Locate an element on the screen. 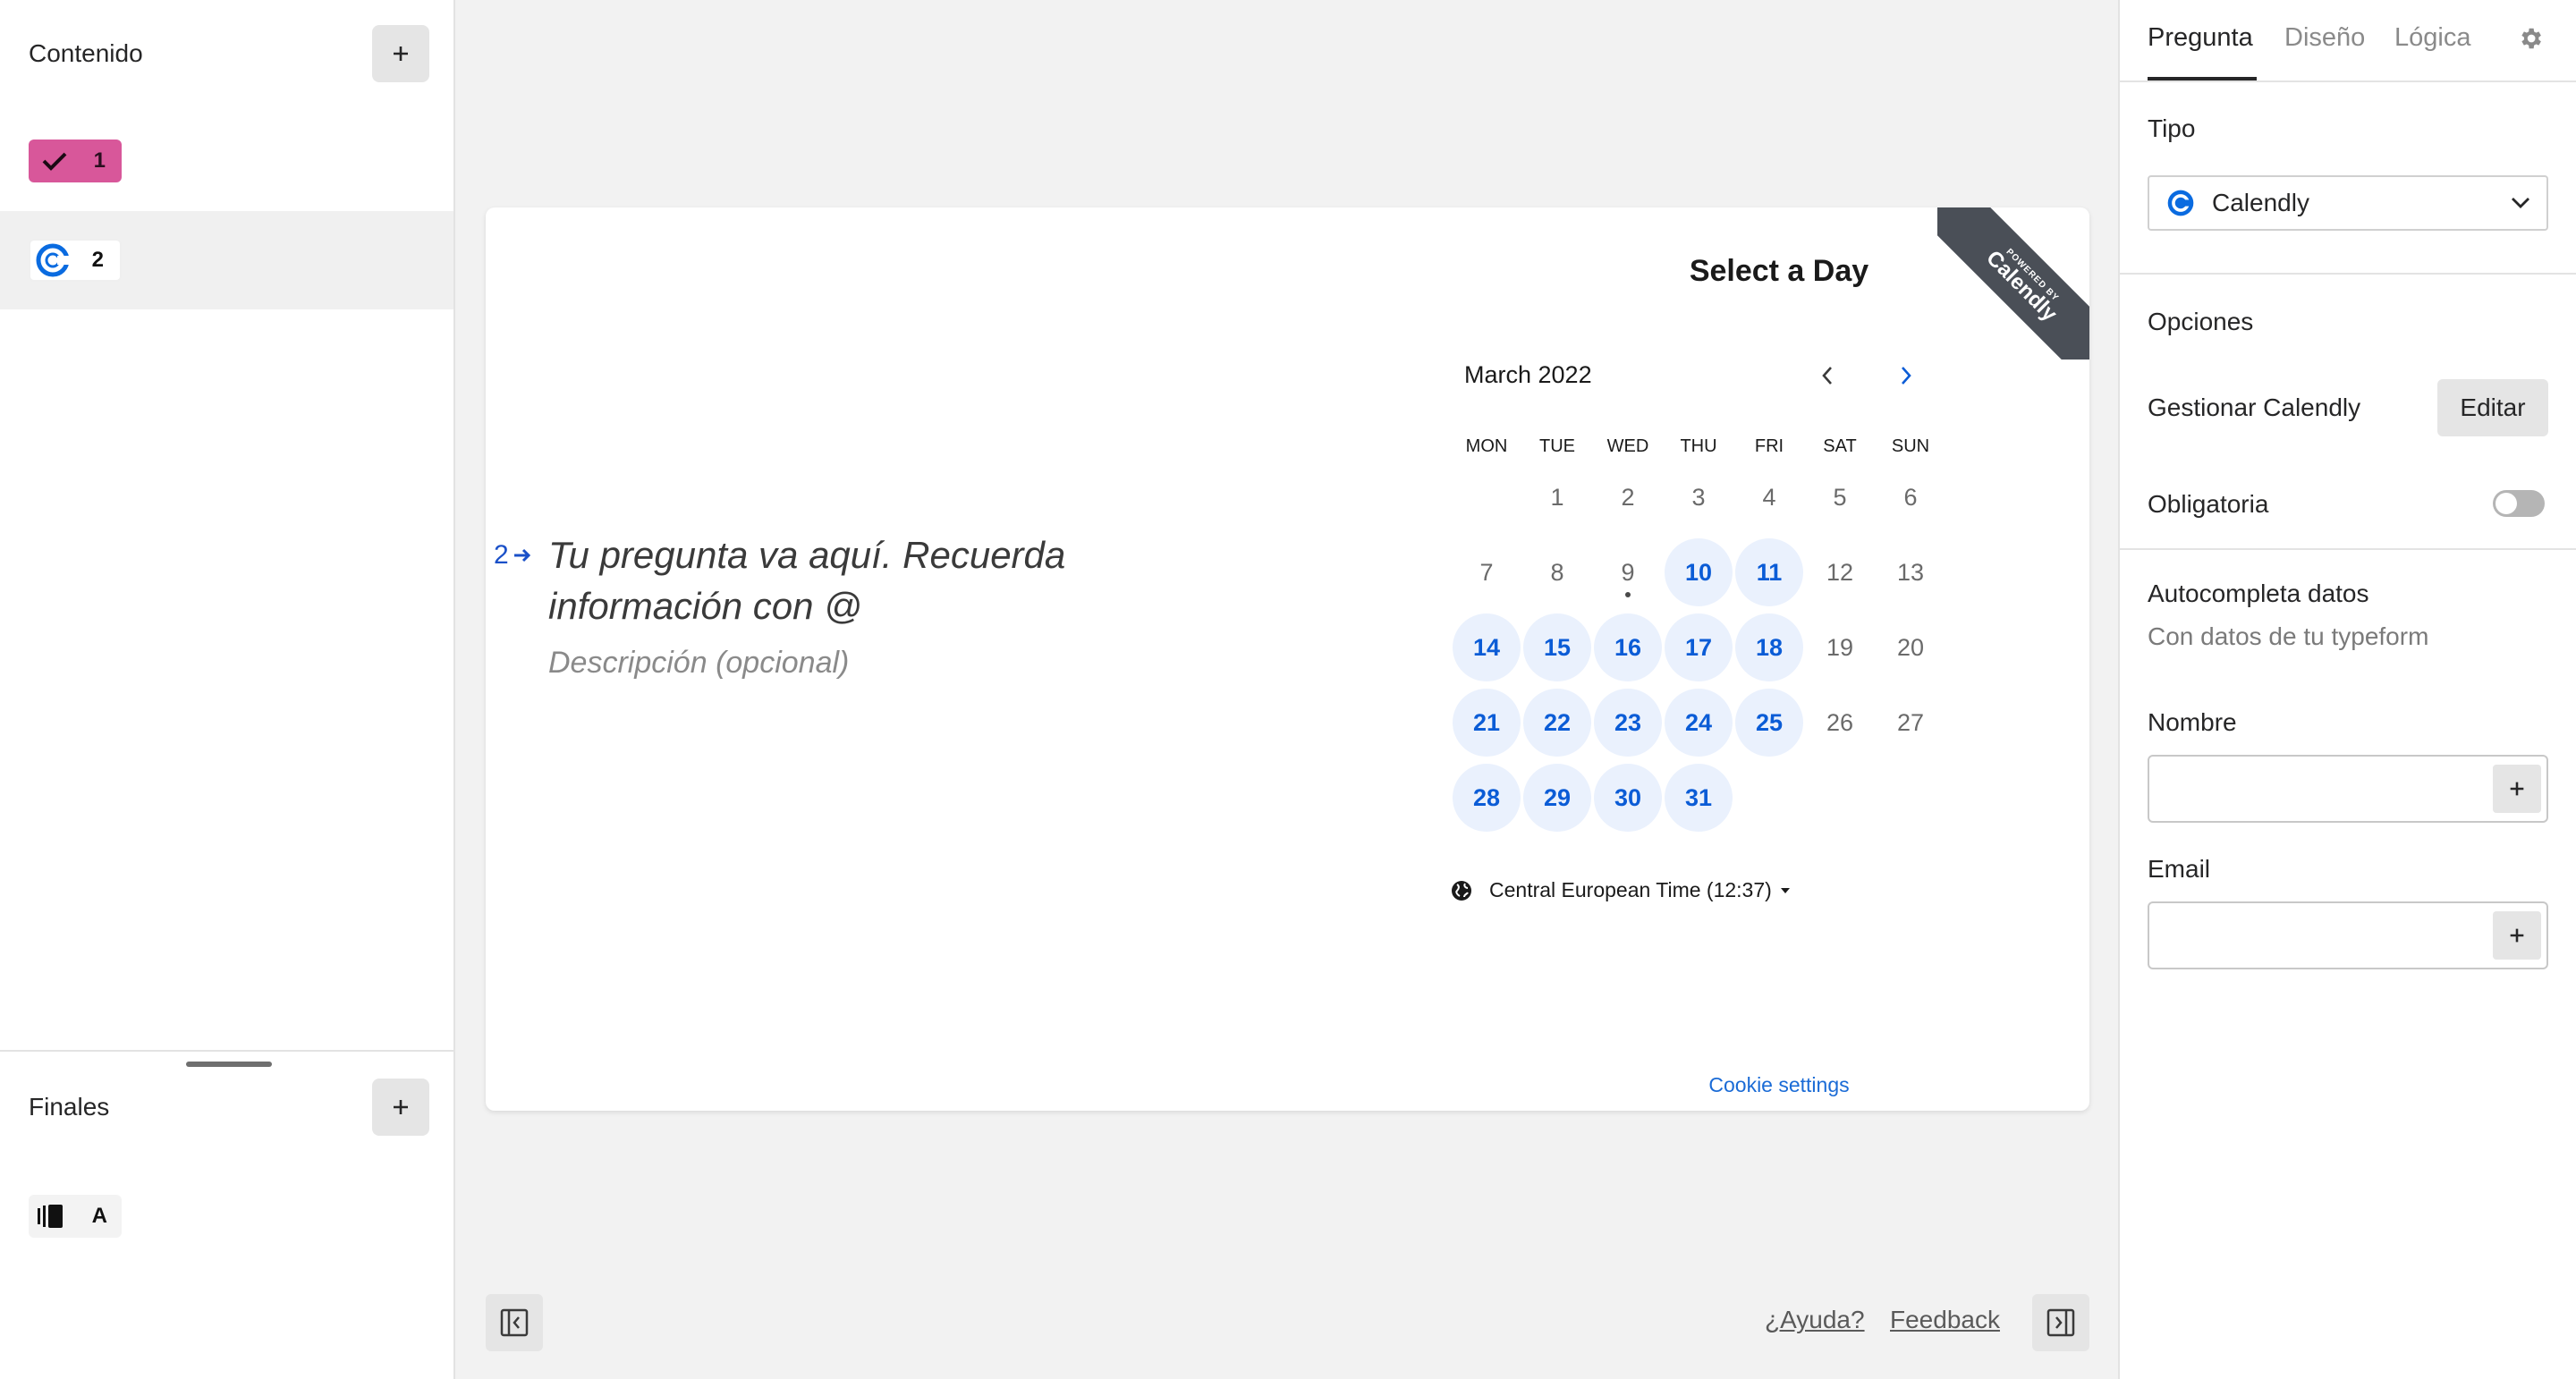  calendar-day-available: 30 is located at coordinates (1628, 798).